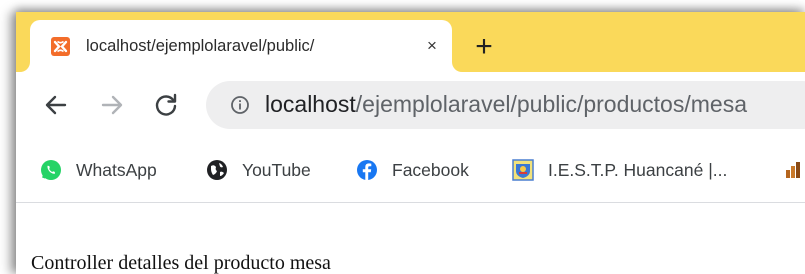 This screenshot has width=805, height=274. I want to click on xampp-icon, so click(60, 46).